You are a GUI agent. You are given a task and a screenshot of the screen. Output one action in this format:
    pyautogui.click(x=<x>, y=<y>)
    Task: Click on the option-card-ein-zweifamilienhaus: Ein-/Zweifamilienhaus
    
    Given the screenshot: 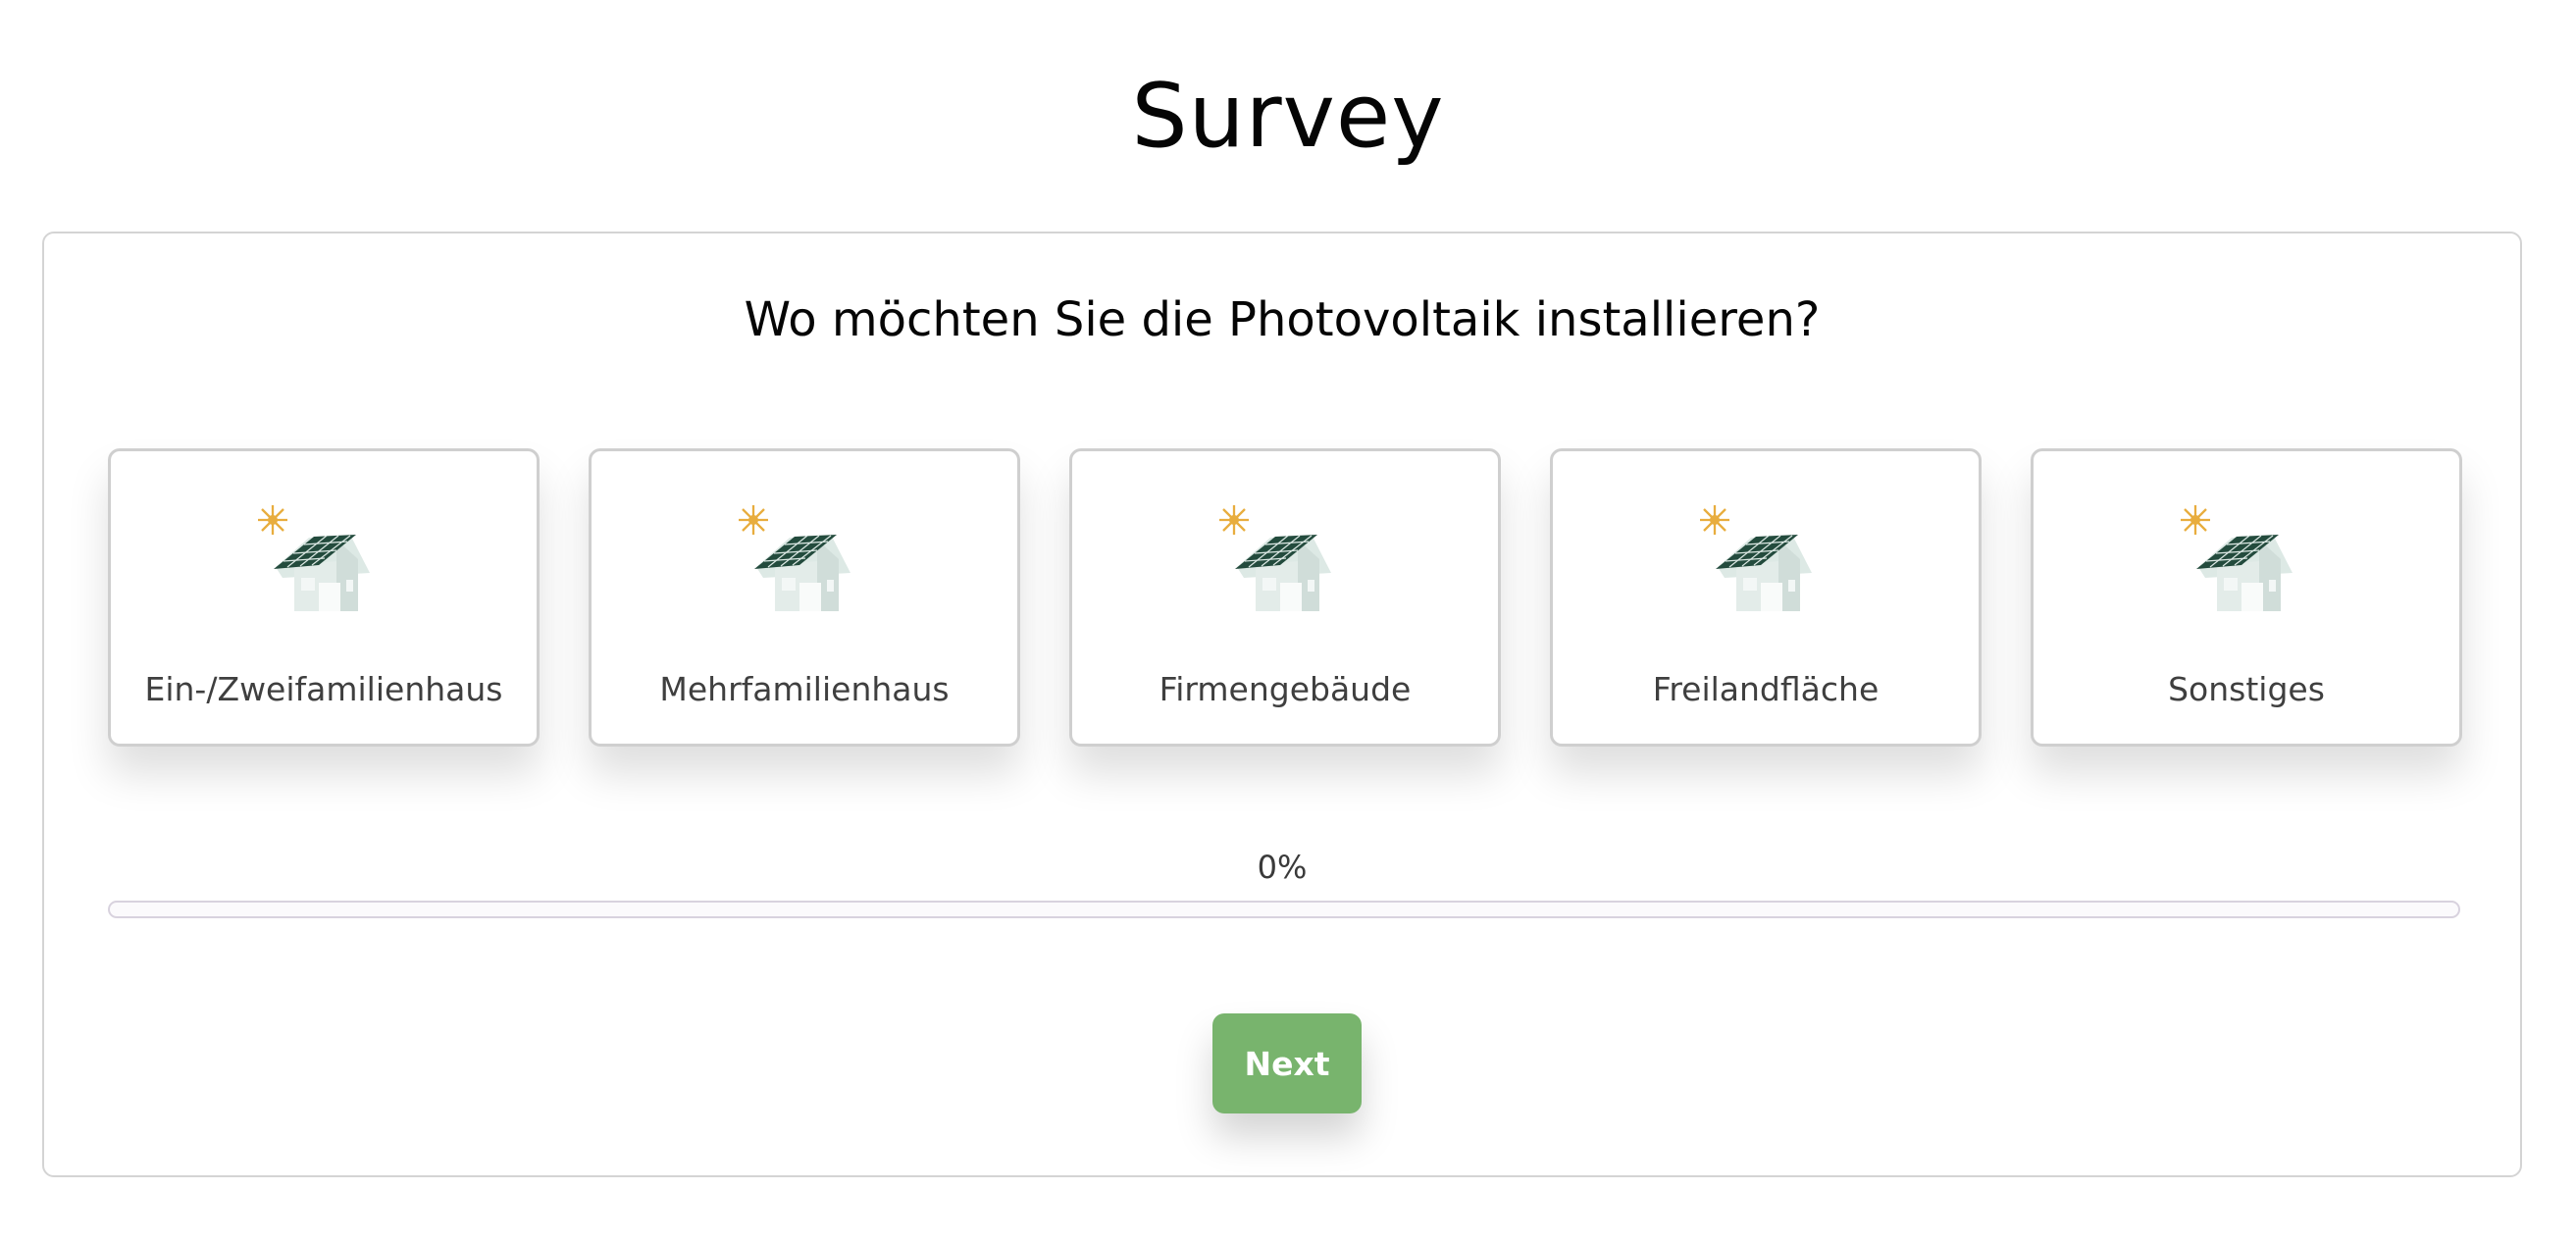 What is the action you would take?
    pyautogui.click(x=324, y=598)
    